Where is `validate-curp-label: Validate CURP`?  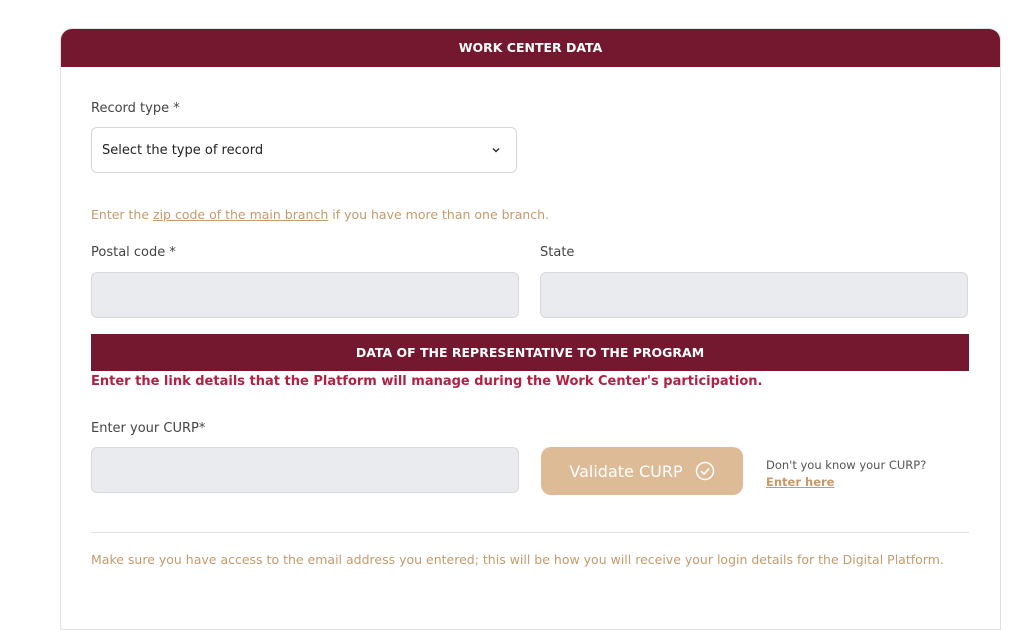
validate-curp-label: Validate CURP is located at coordinates (626, 471).